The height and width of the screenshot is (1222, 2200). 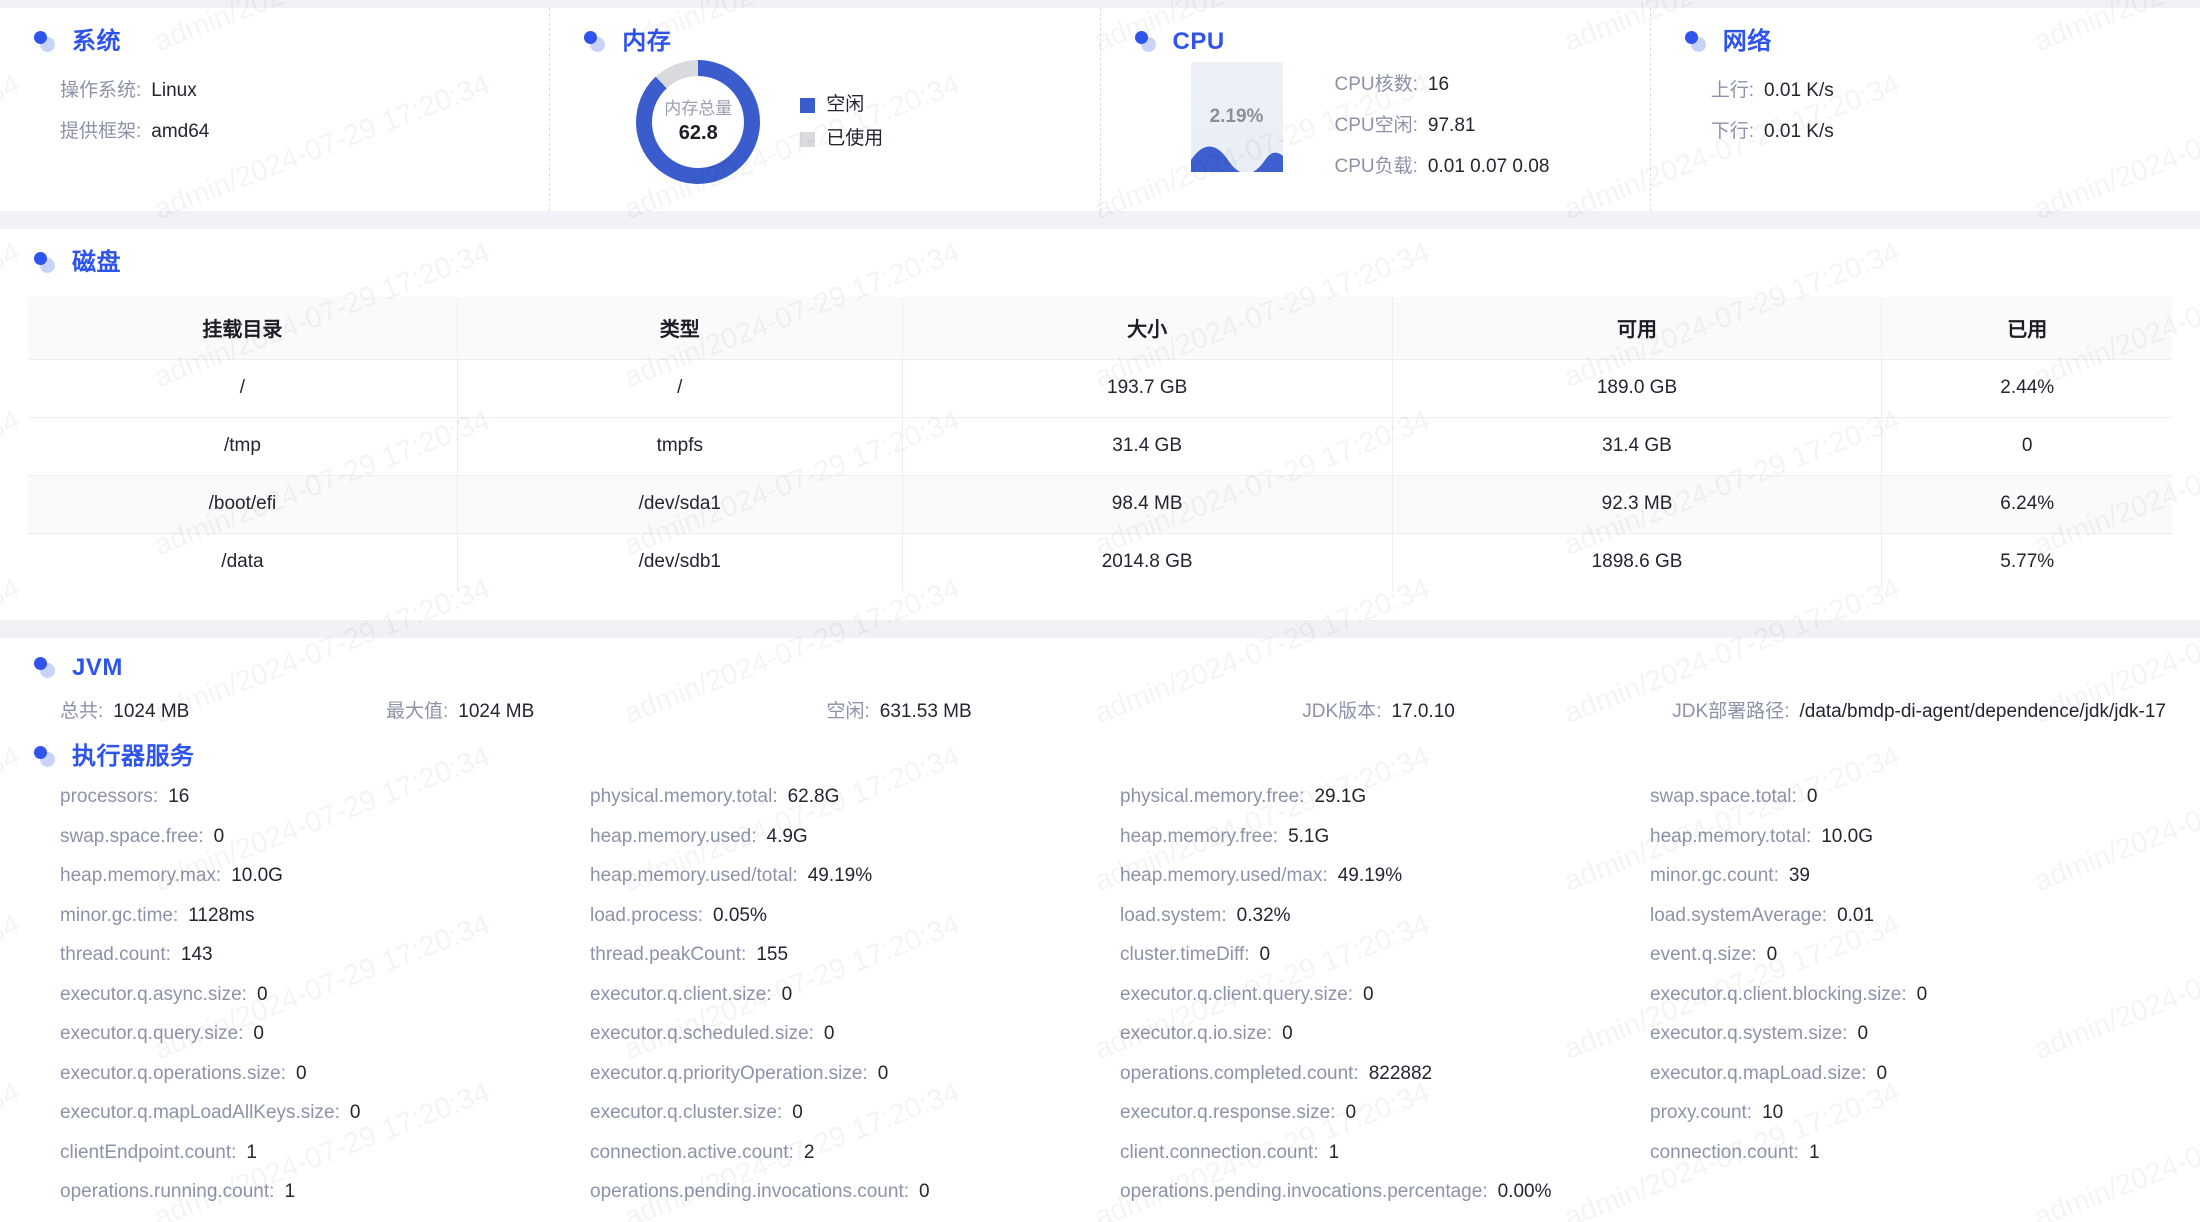 I want to click on executor-metric-item: thread.count: 143, so click(x=325, y=955).